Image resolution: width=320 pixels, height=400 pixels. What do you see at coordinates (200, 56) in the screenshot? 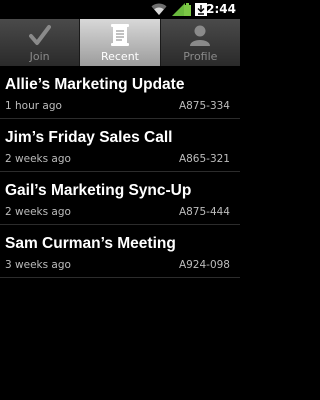
I see `tab-profile-label: Profile` at bounding box center [200, 56].